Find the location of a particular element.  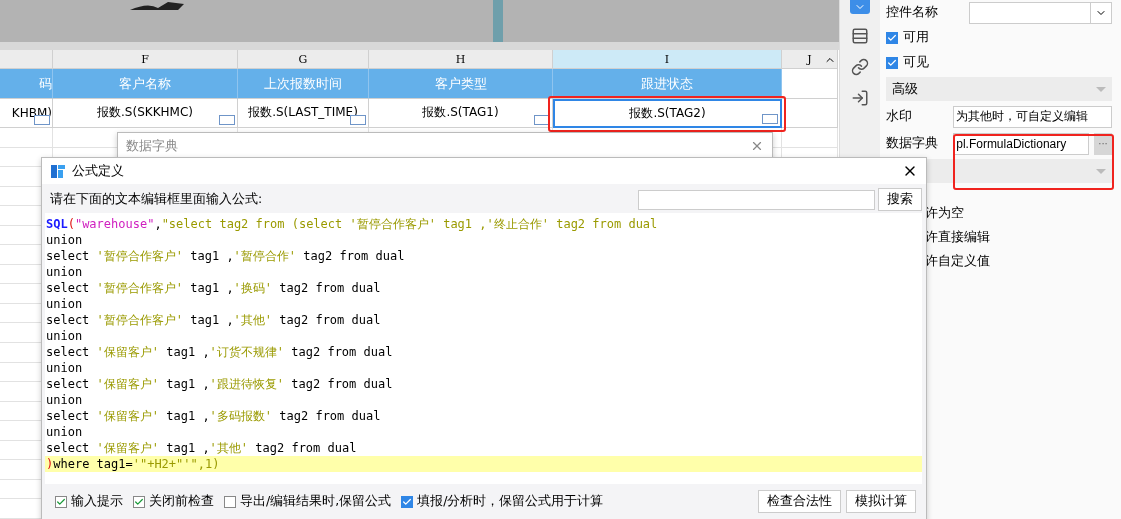

column-letter: I is located at coordinates (667, 59).